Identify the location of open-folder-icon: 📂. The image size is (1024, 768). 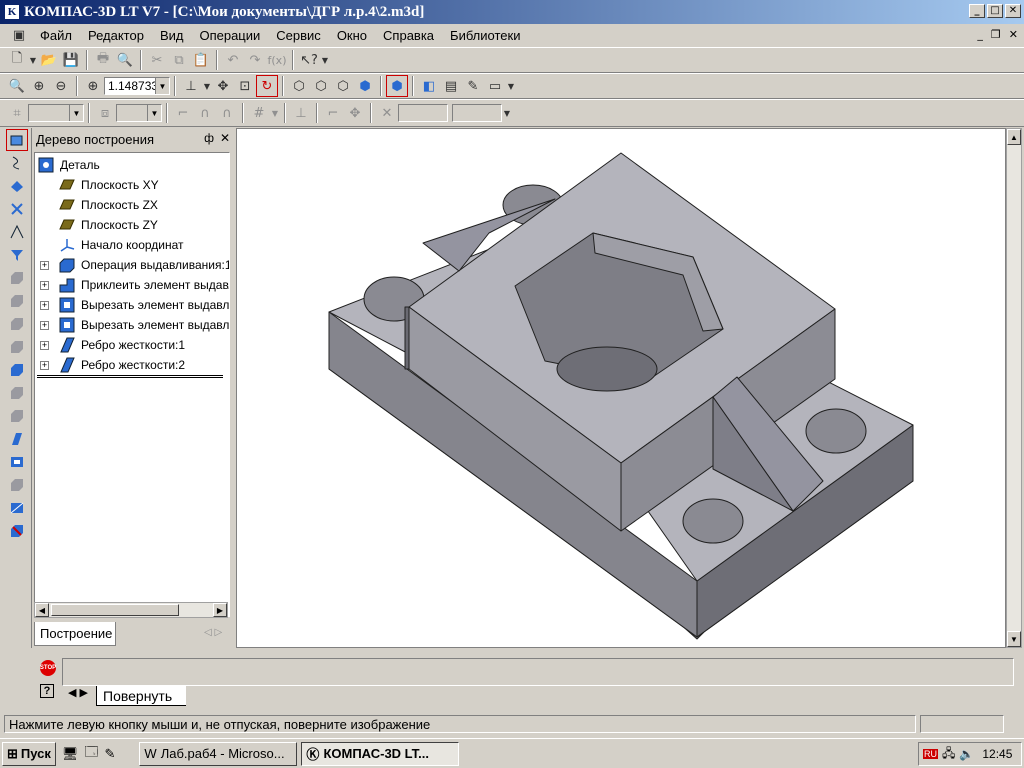
(49, 60).